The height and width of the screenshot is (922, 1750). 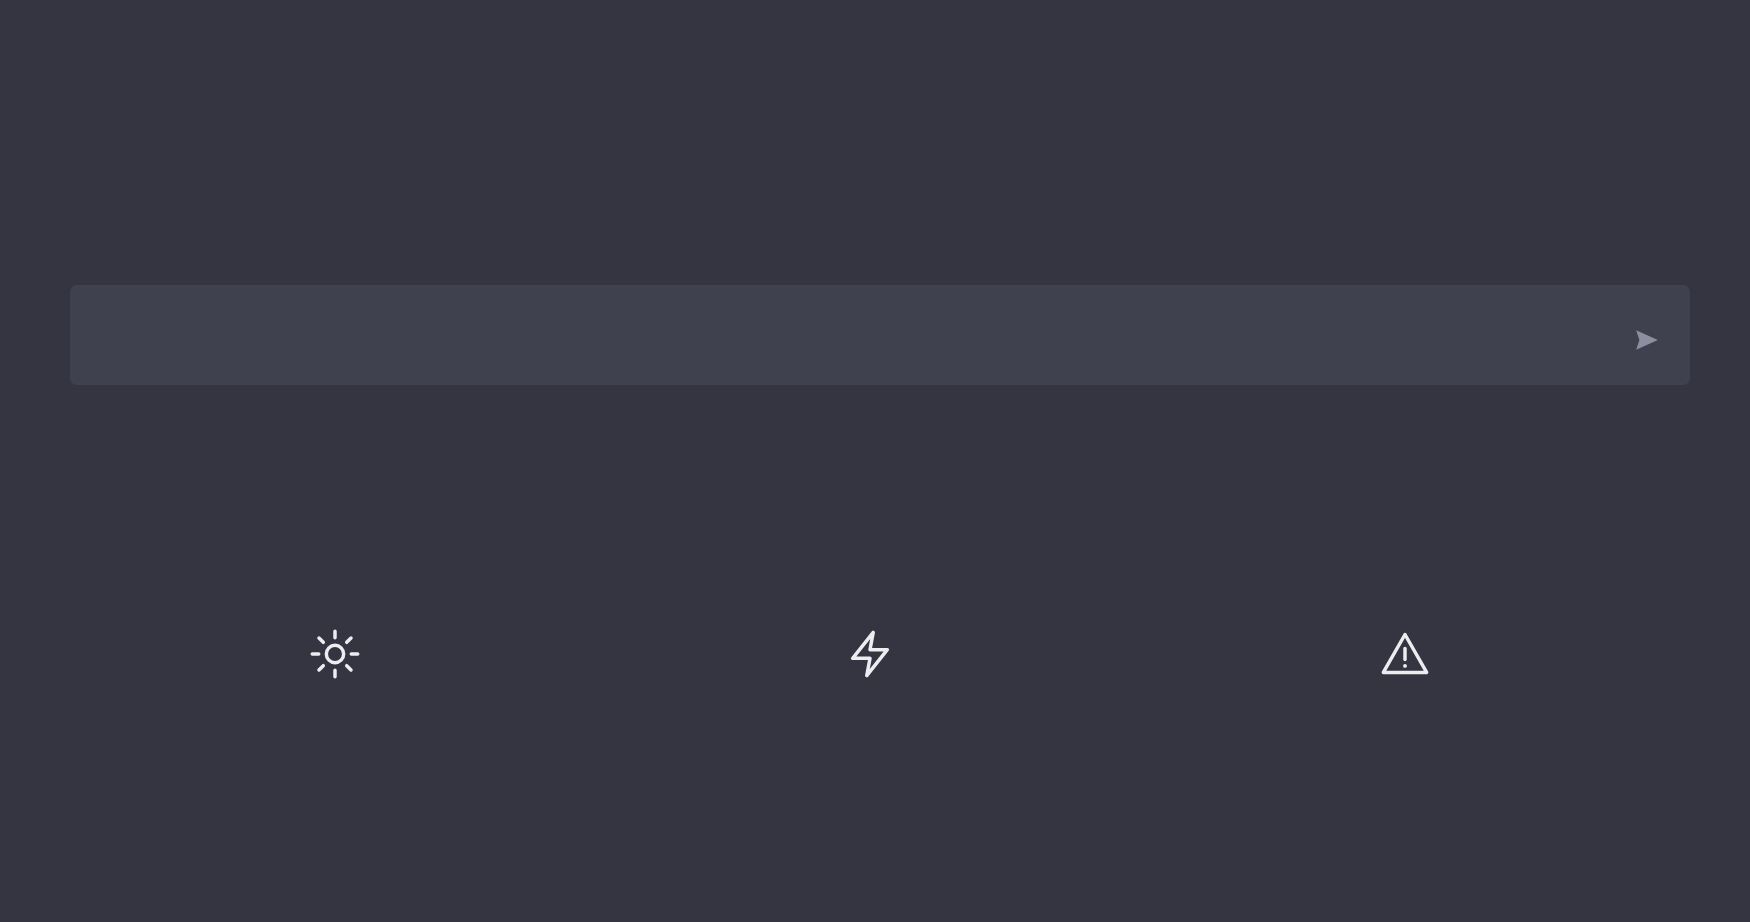 I want to click on sun-icon, so click(x=334, y=654).